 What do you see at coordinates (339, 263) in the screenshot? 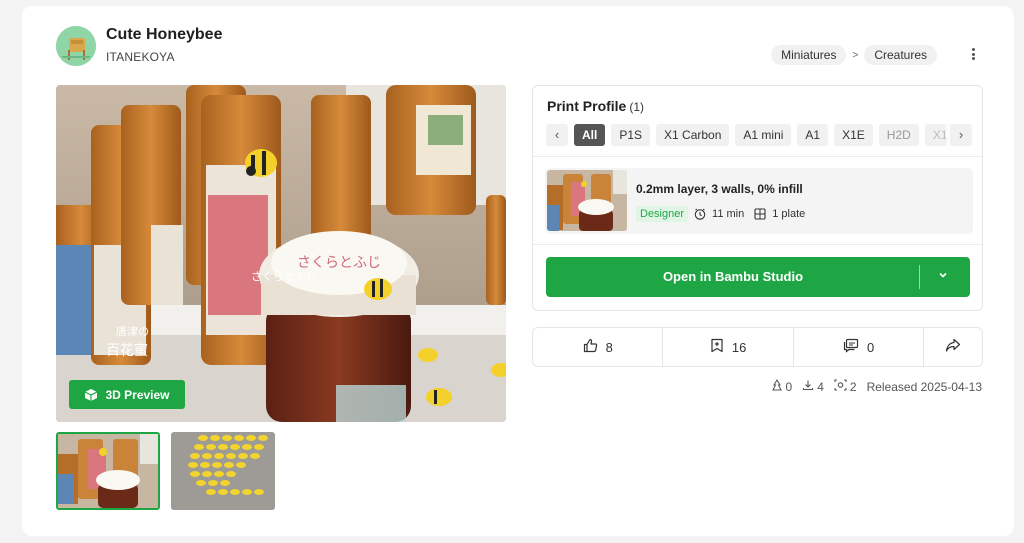
I see `jar-label: さくらとふじ` at bounding box center [339, 263].